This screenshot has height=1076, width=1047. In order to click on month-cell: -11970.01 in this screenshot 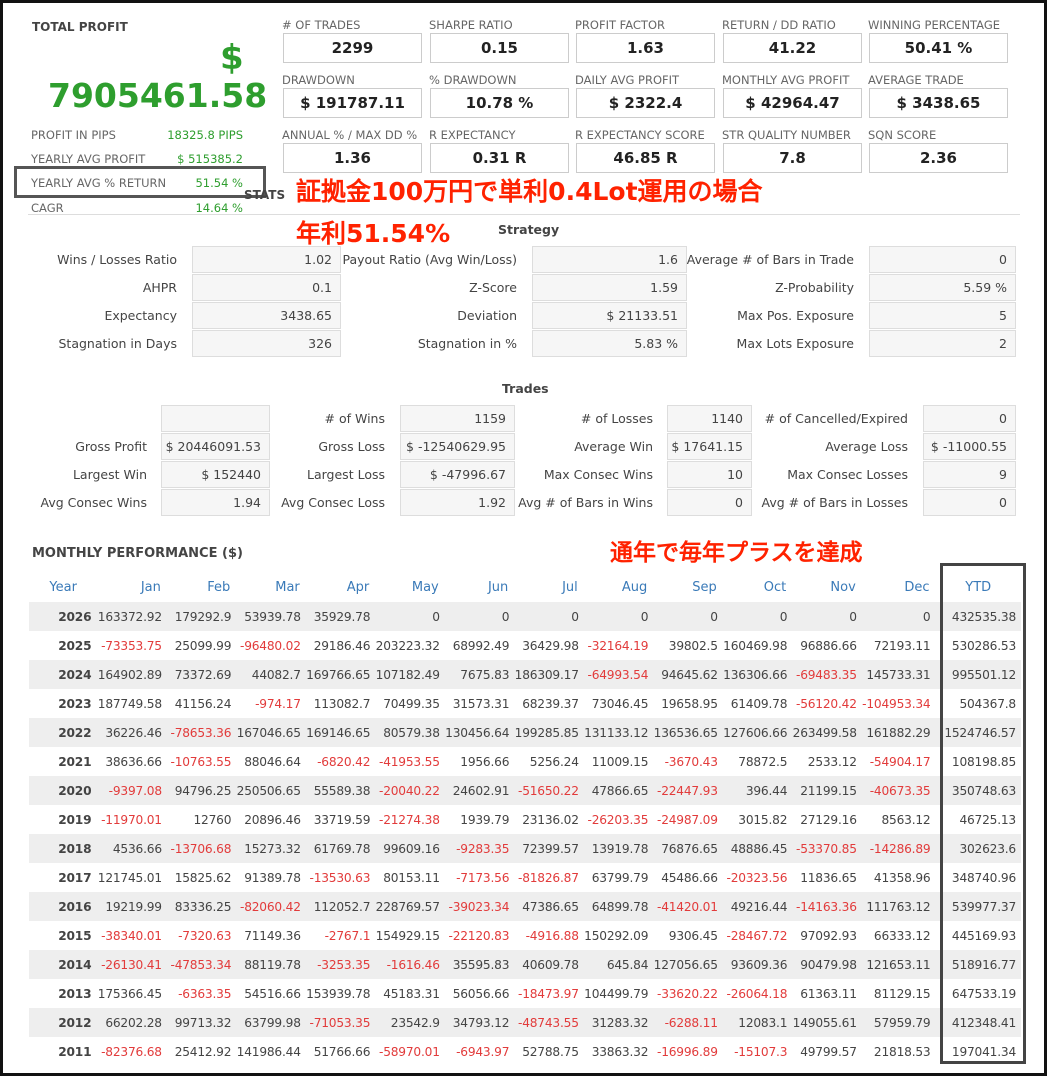, I will do `click(132, 819)`.